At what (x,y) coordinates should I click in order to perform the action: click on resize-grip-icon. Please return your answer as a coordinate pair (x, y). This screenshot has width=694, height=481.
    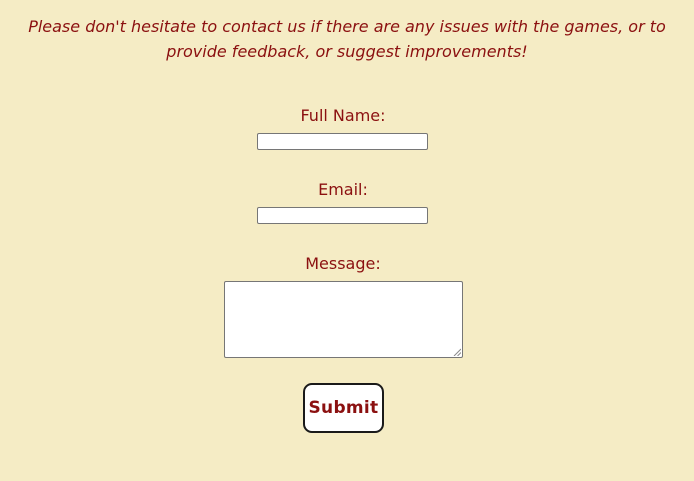
    Looking at the image, I should click on (457, 352).